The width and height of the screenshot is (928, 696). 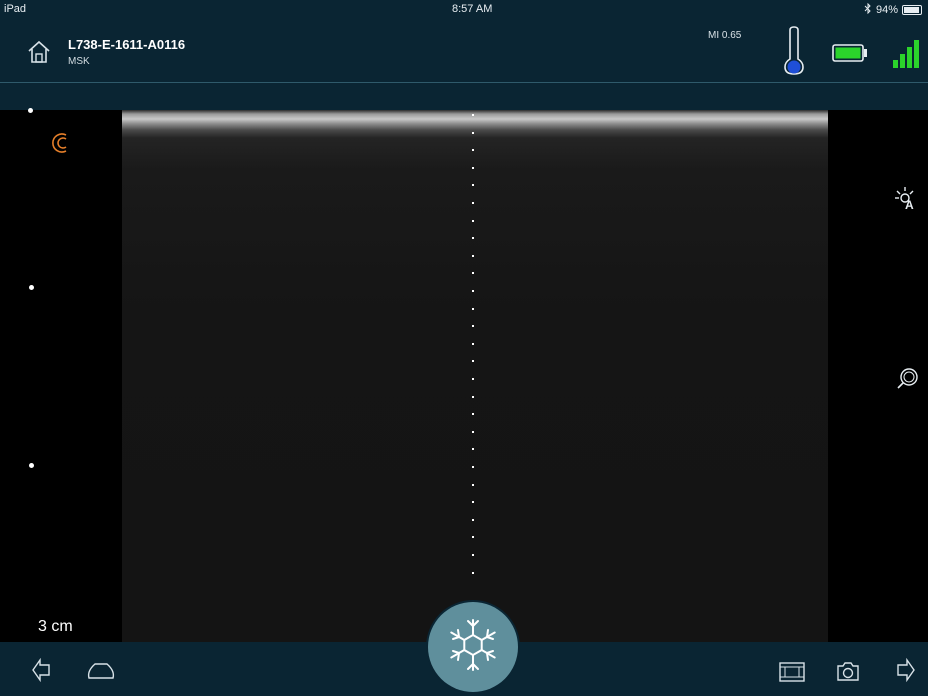 What do you see at coordinates (848, 673) in the screenshot?
I see `camera-icon` at bounding box center [848, 673].